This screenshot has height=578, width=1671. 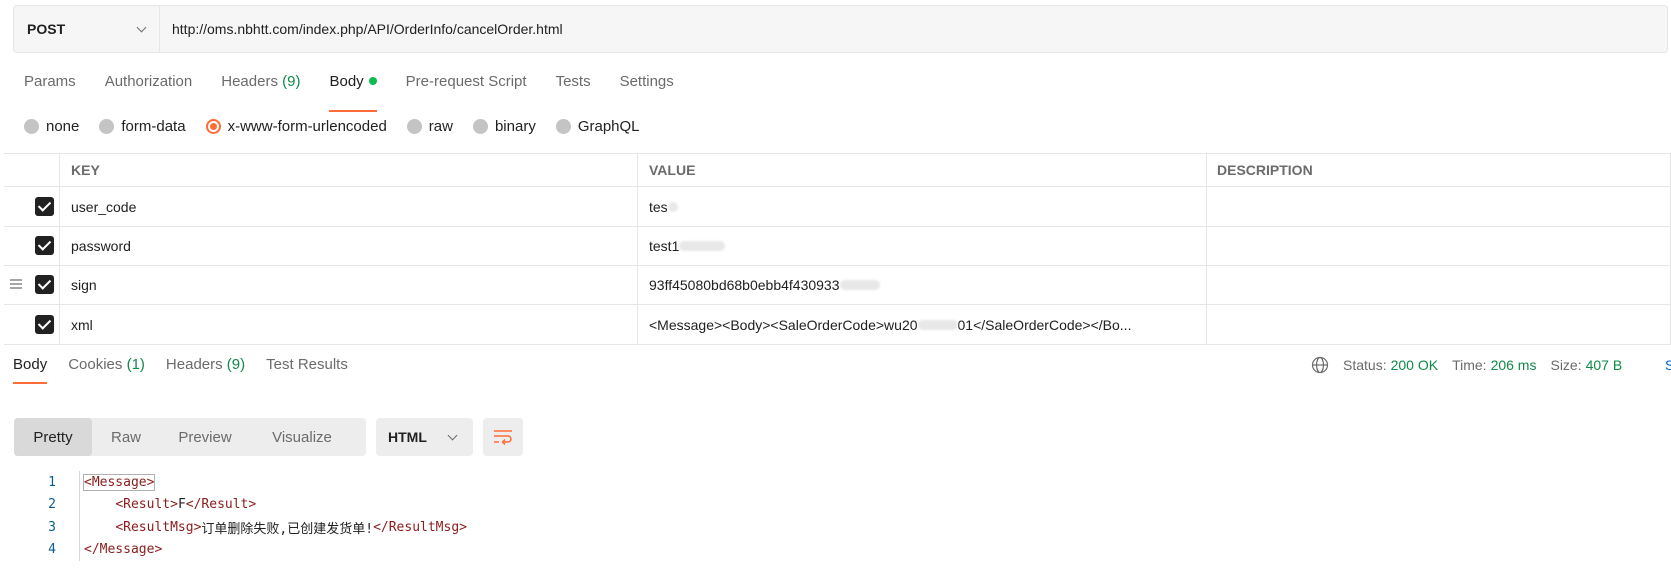 I want to click on line-number: 1, so click(x=52, y=482).